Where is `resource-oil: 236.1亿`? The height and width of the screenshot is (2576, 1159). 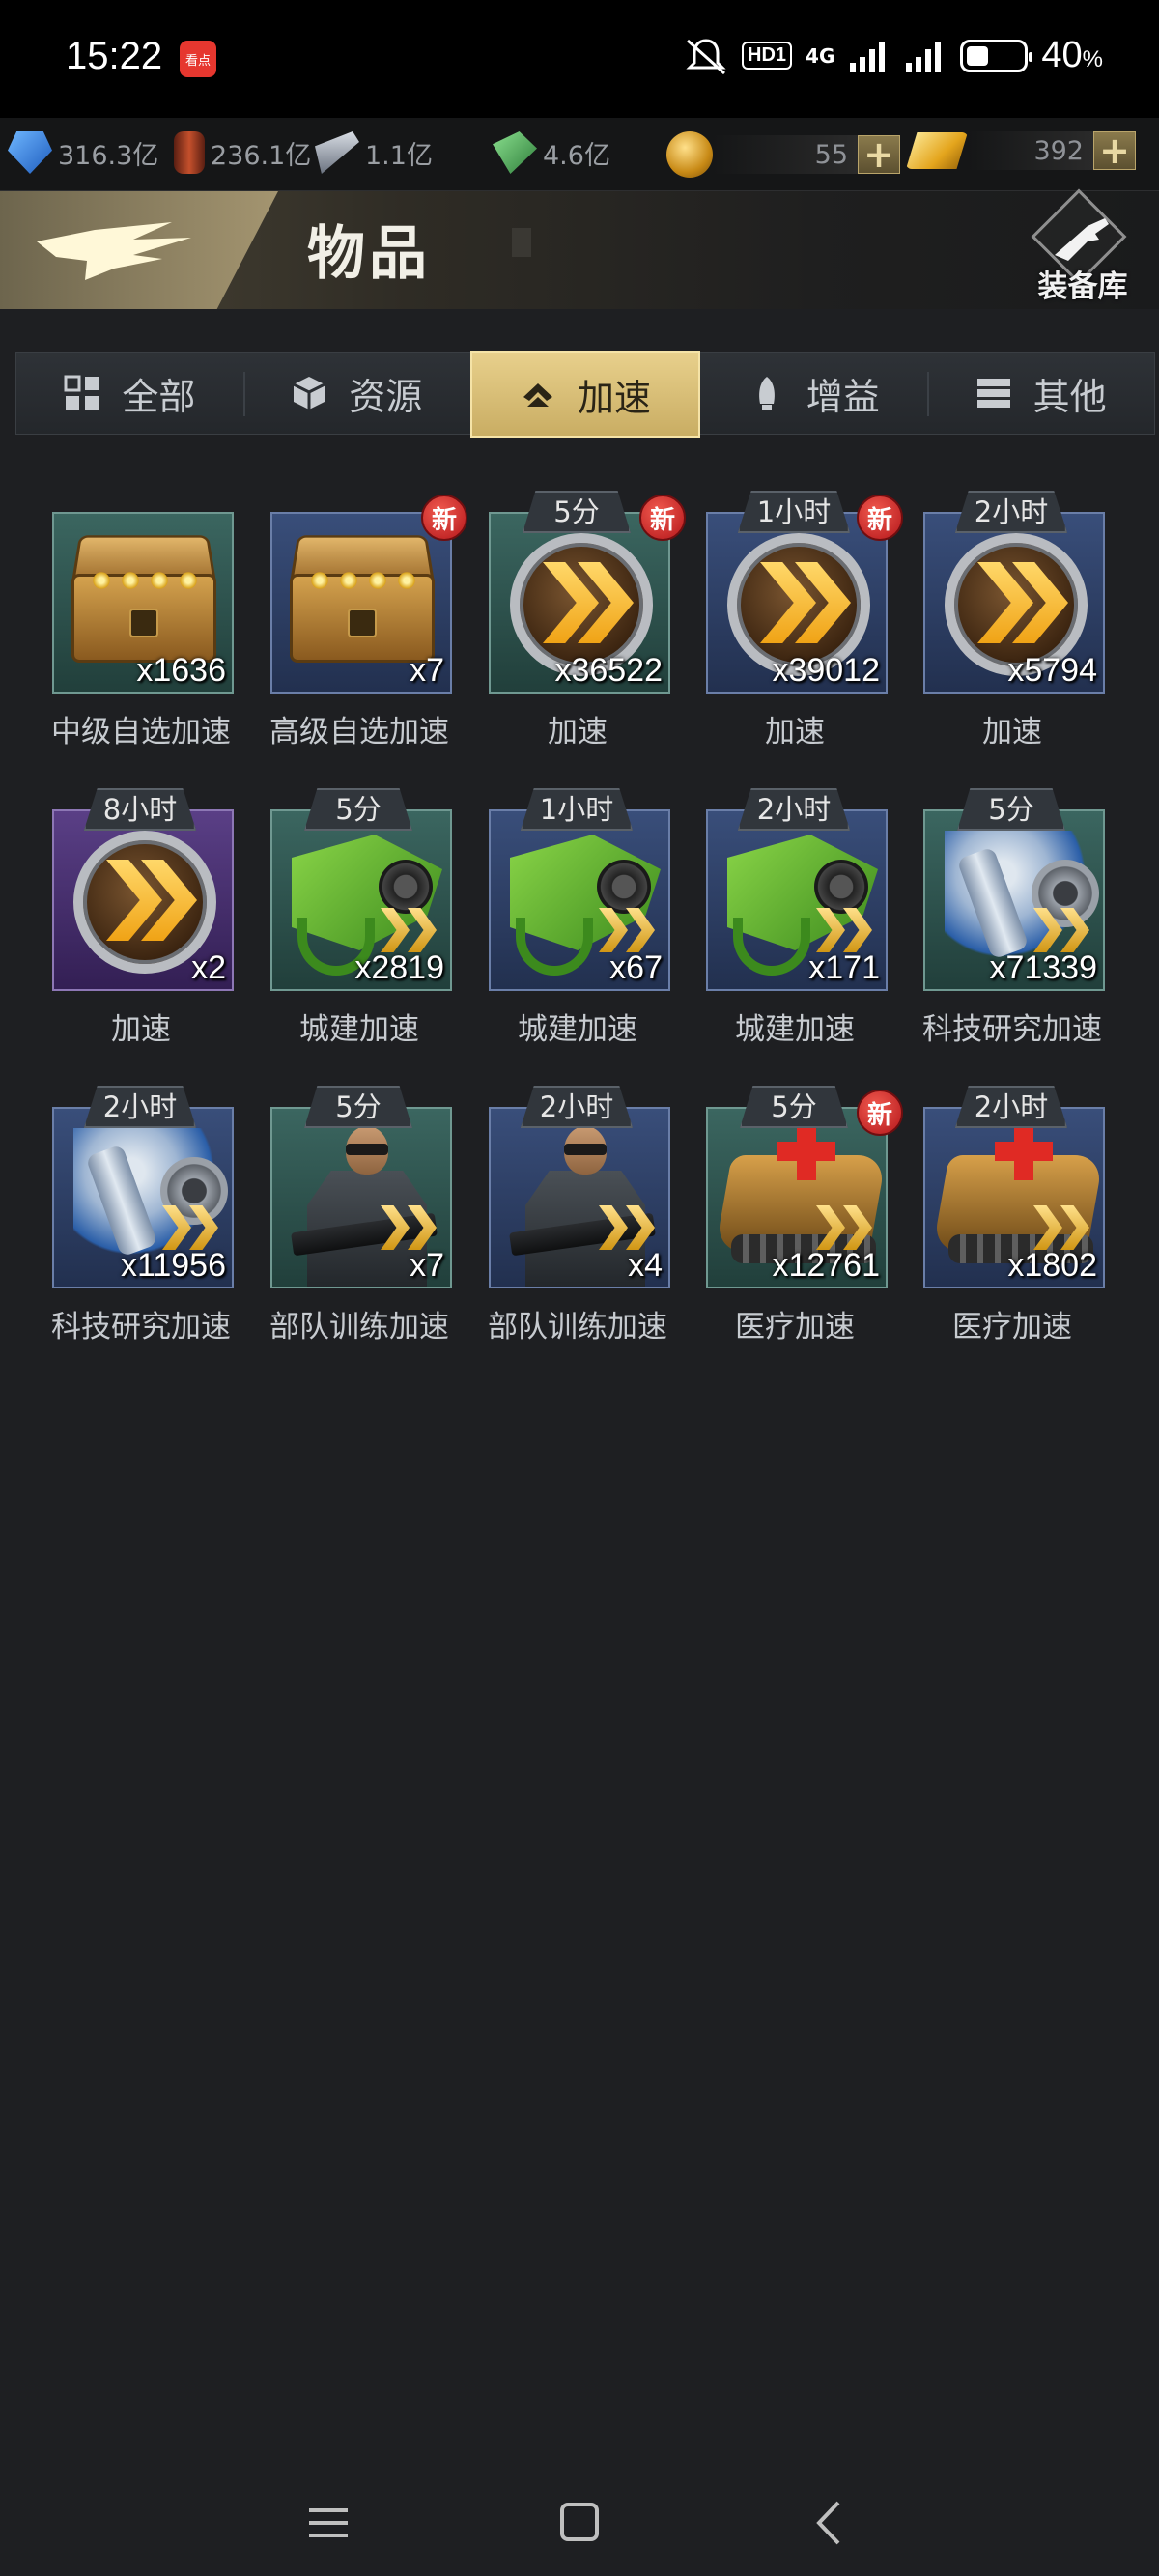
resource-oil: 236.1亿 is located at coordinates (242, 152).